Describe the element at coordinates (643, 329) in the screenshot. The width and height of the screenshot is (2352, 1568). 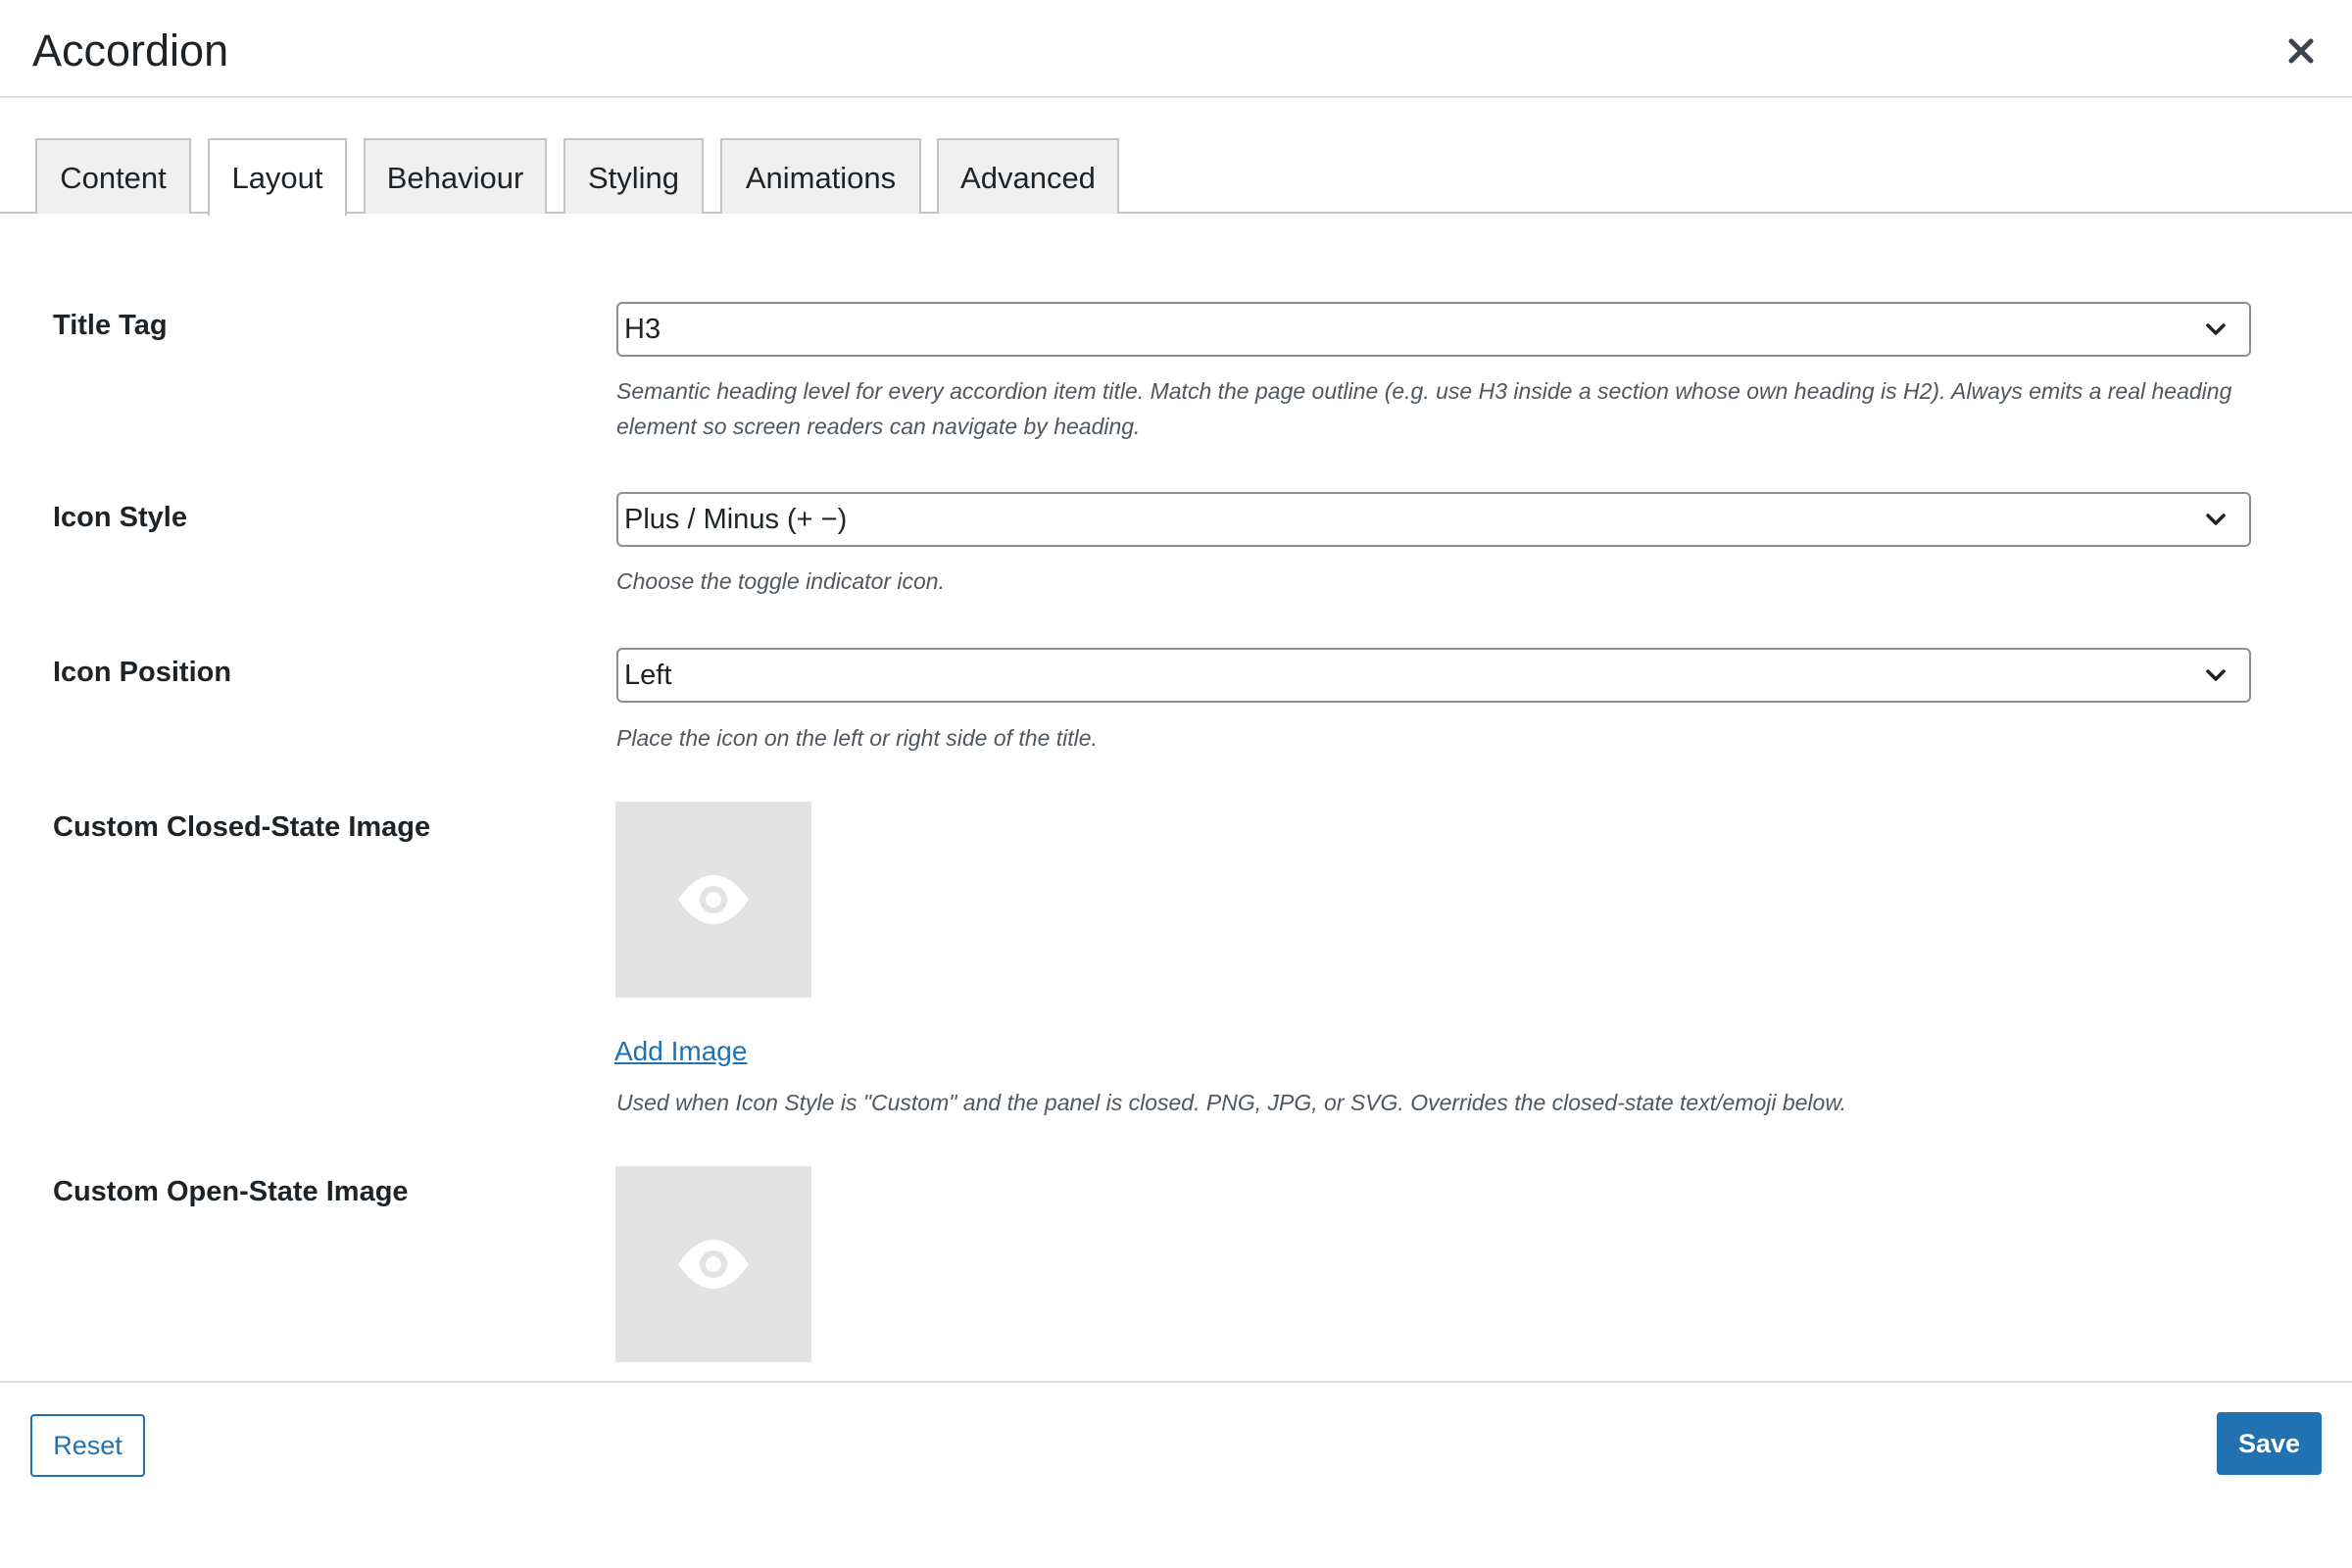
I see `title-tag-value: H3` at that location.